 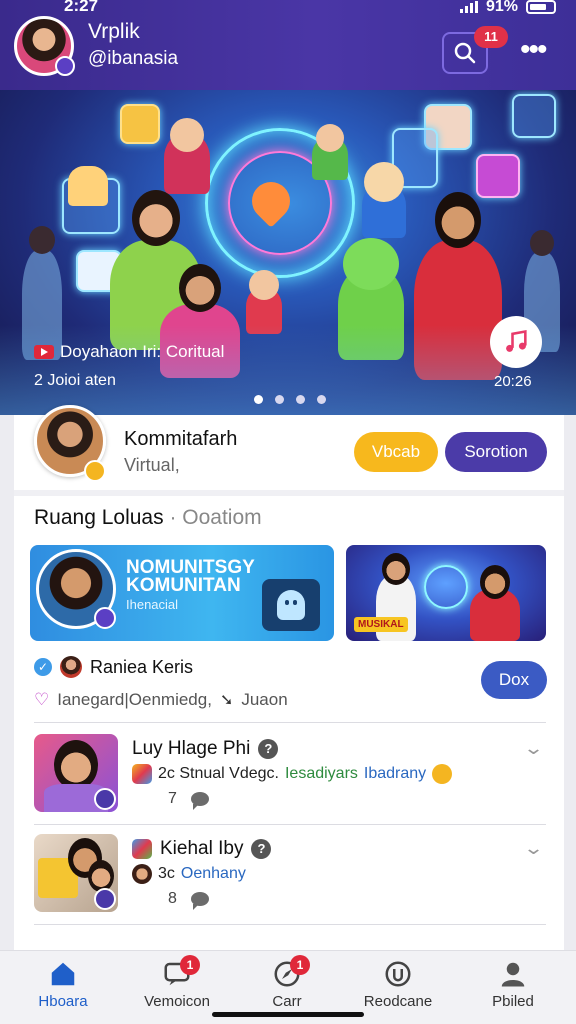 What do you see at coordinates (105, 618) in the screenshot?
I see `featured-badge-icon` at bounding box center [105, 618].